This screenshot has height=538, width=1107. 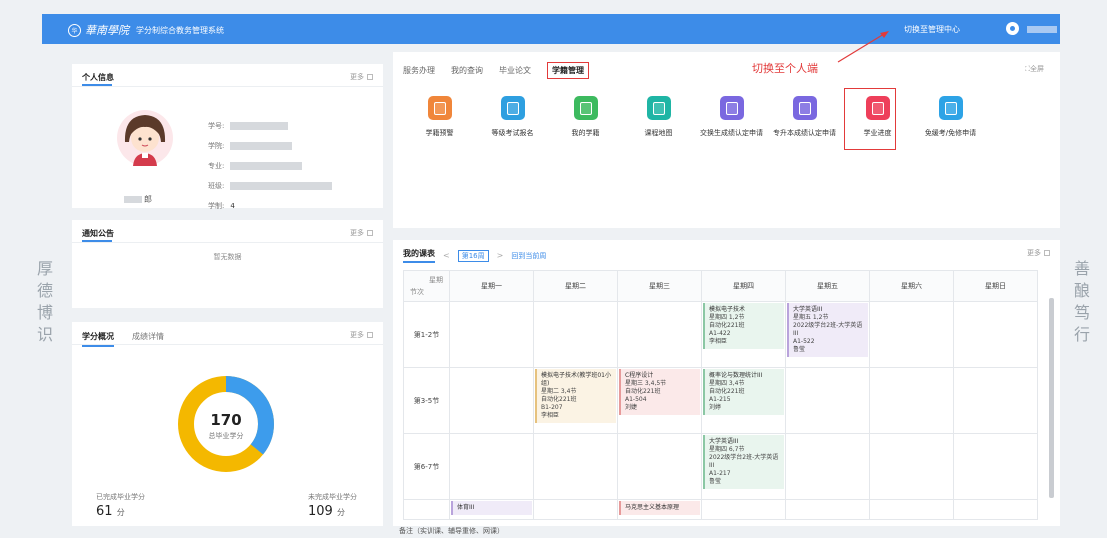 I want to click on timetable-cell: 大学英语III 星期四 6,7节 2022级学台2班-大学英语III A1-217 鲁莹, so click(x=743, y=466).